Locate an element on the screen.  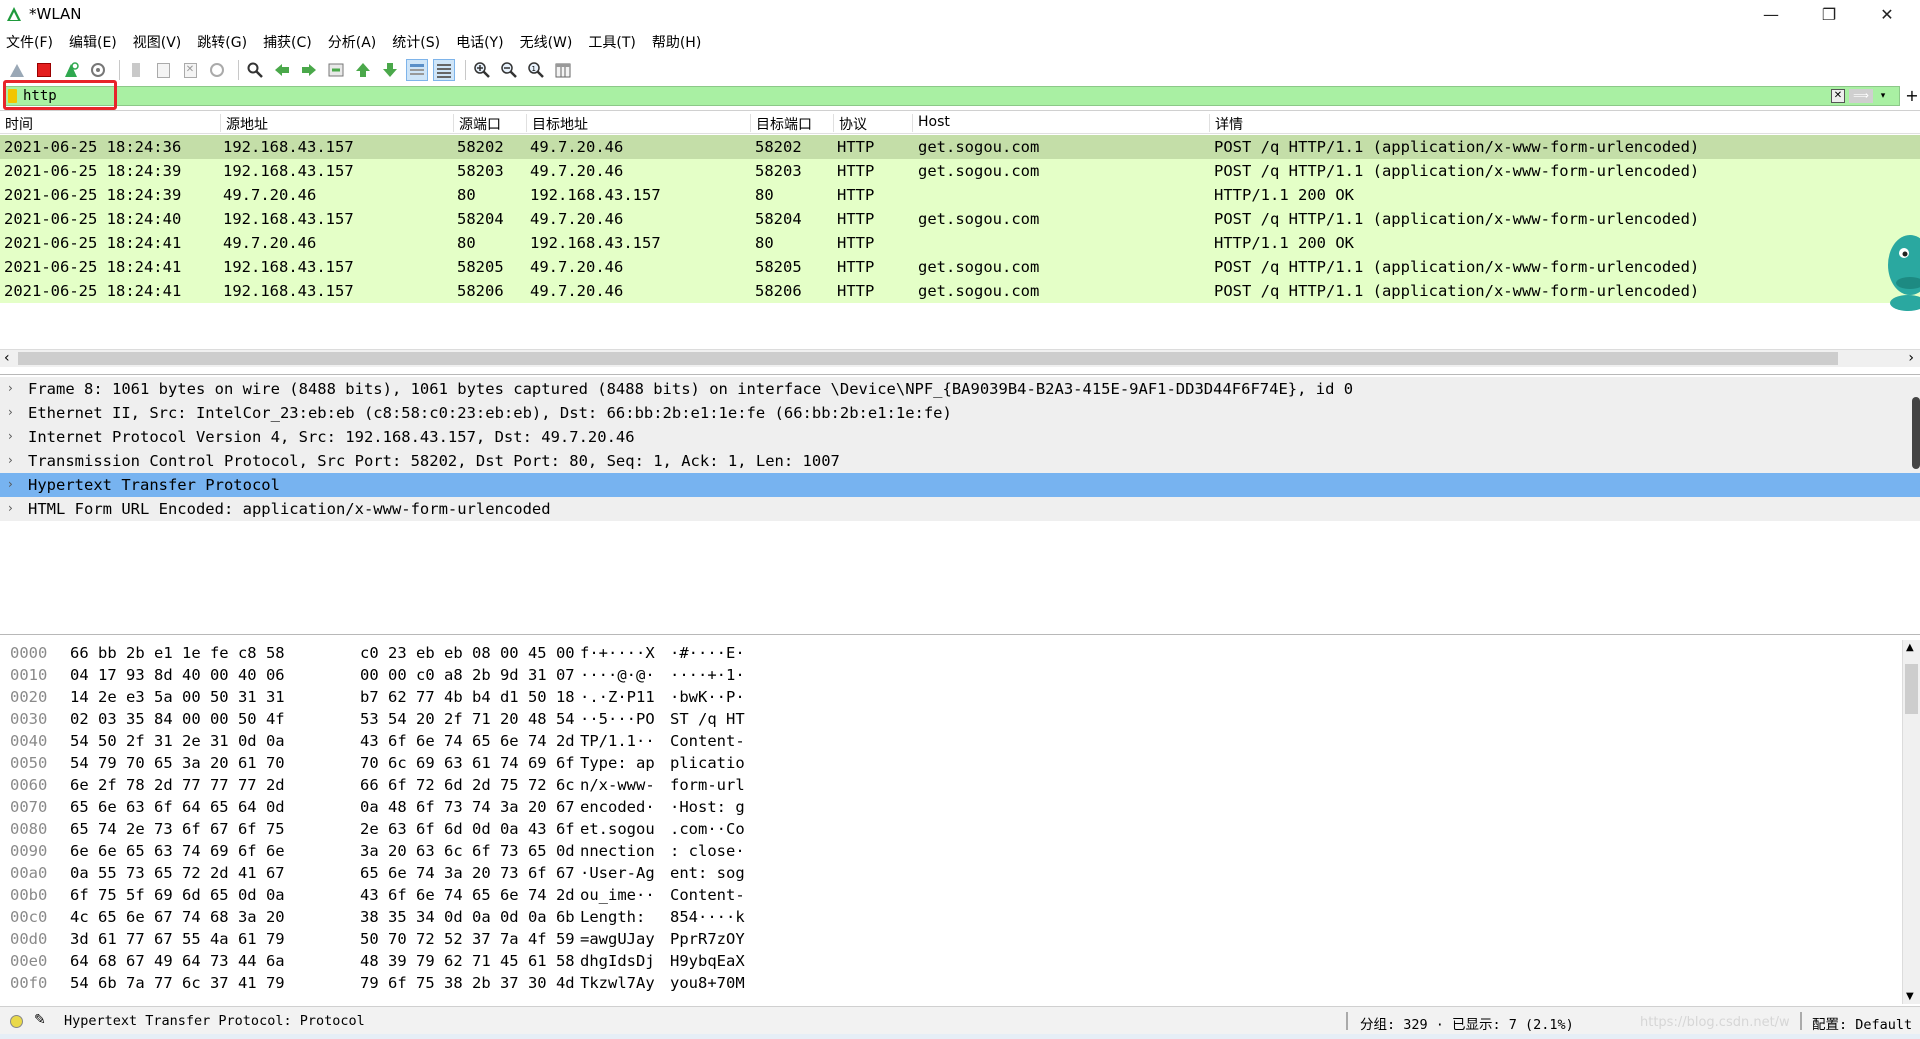
zoom-normal-icon: 1 is located at coordinates (536, 70).